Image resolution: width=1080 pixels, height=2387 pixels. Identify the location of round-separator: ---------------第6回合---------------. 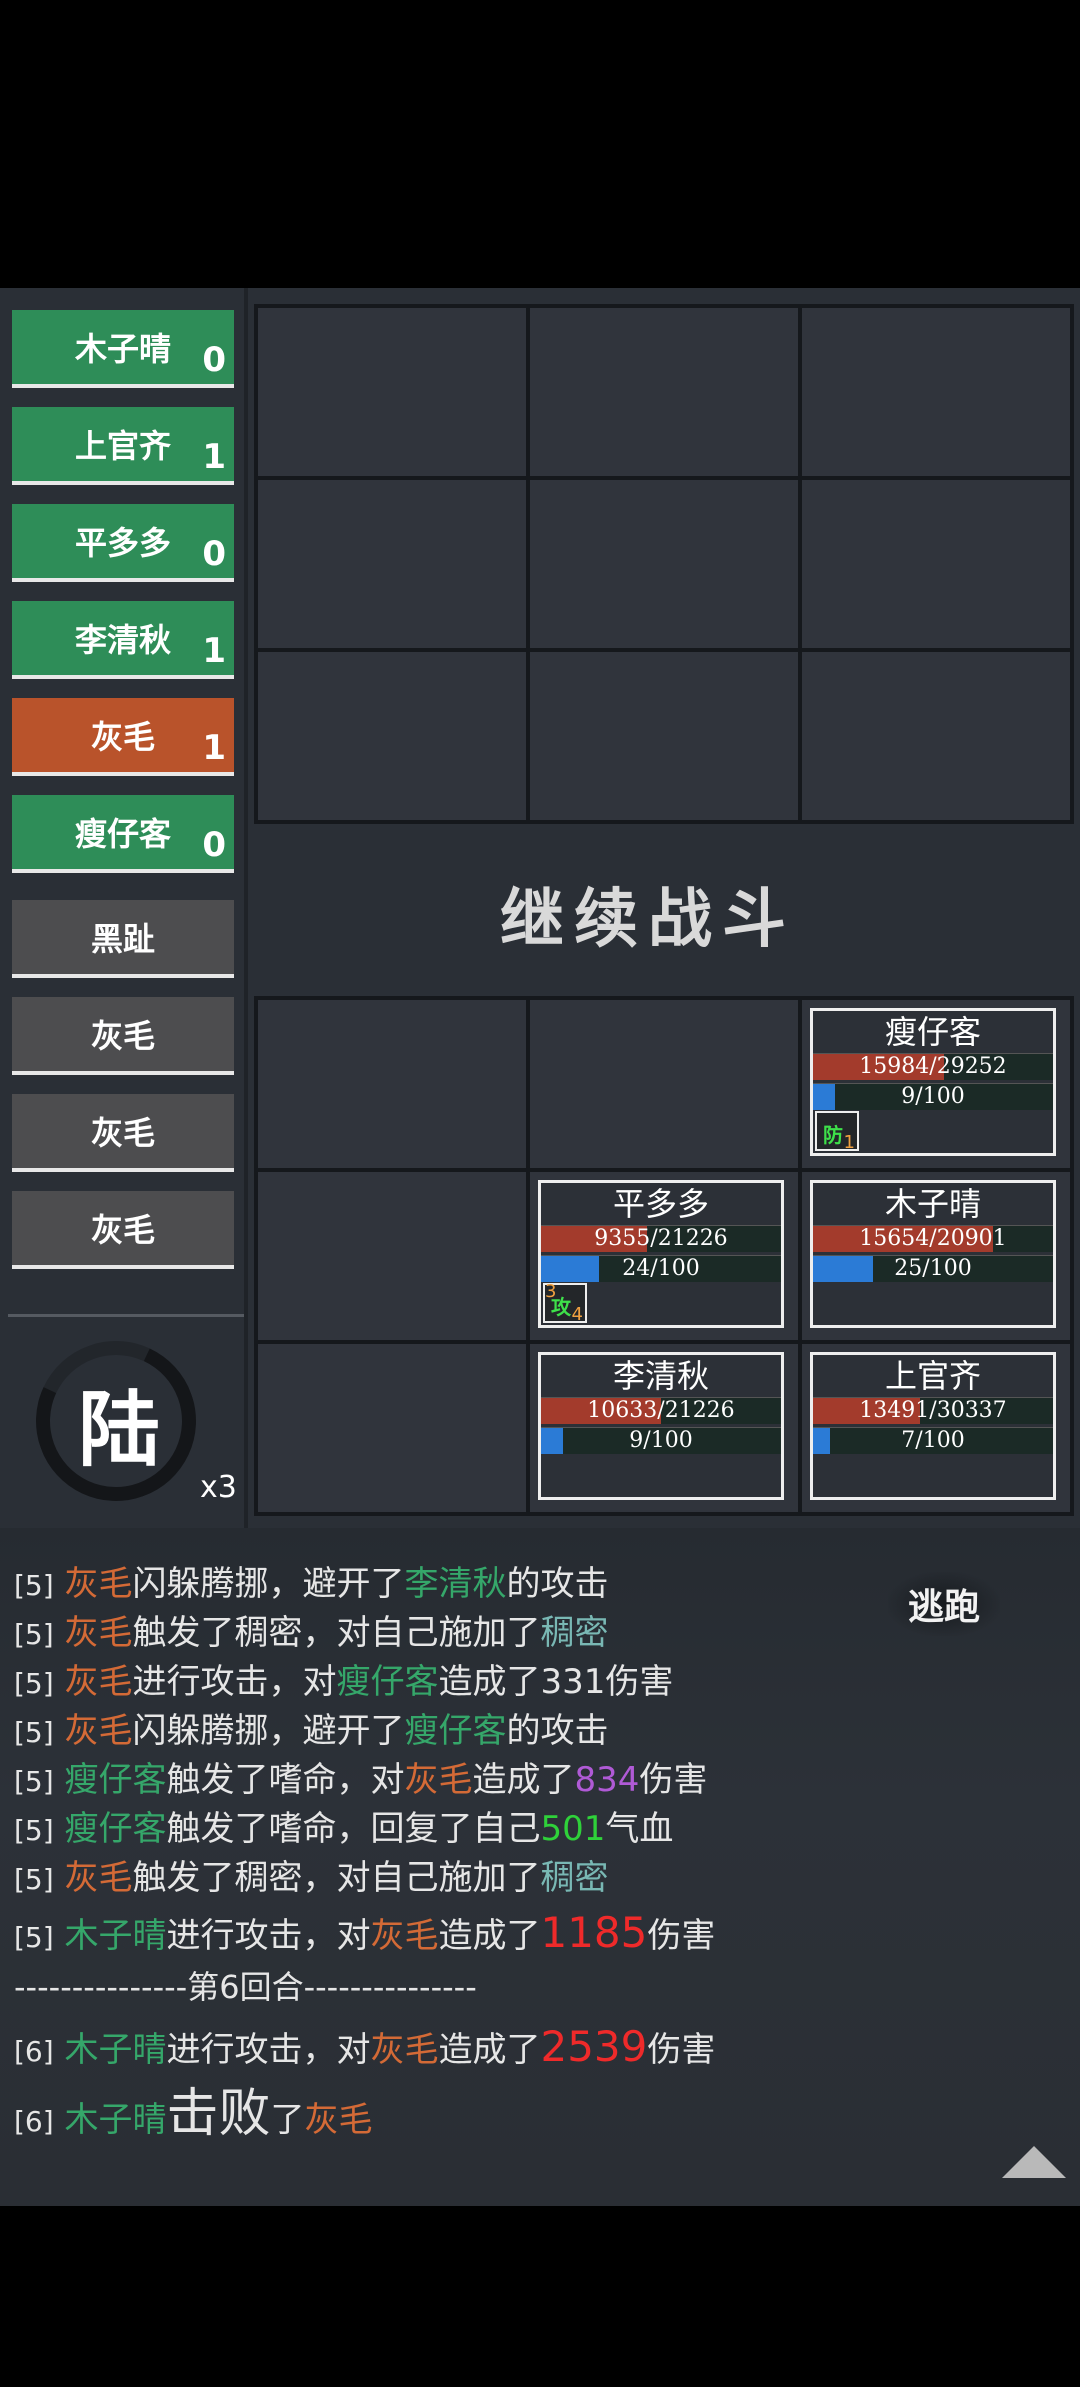
(245, 1987).